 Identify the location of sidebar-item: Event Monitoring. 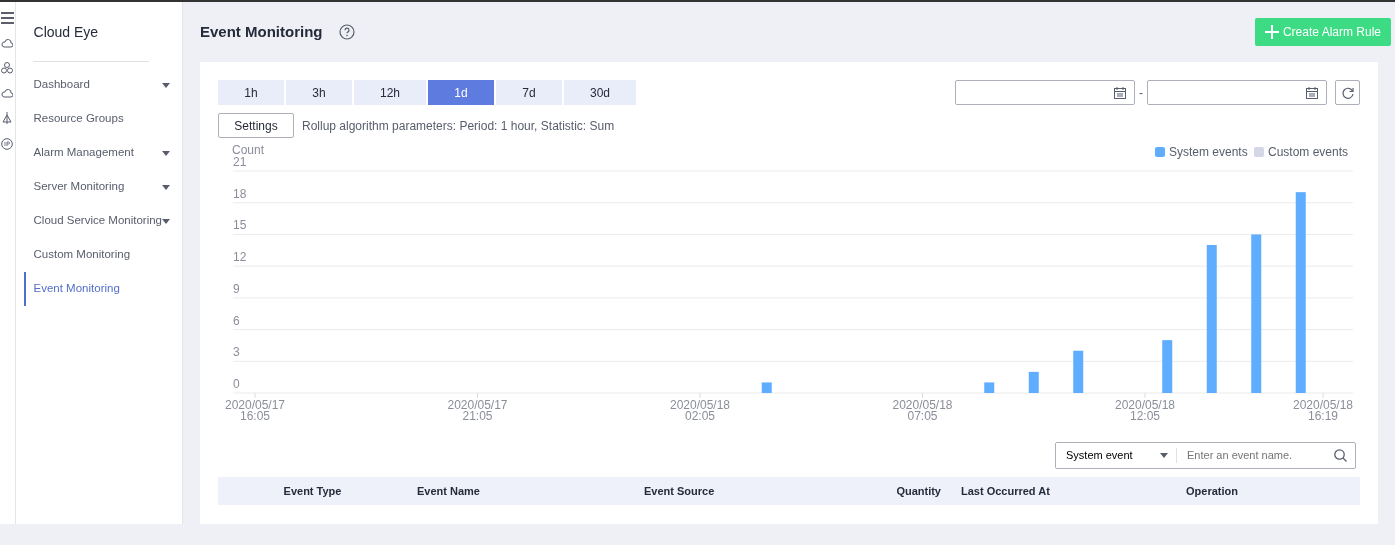
(102, 289).